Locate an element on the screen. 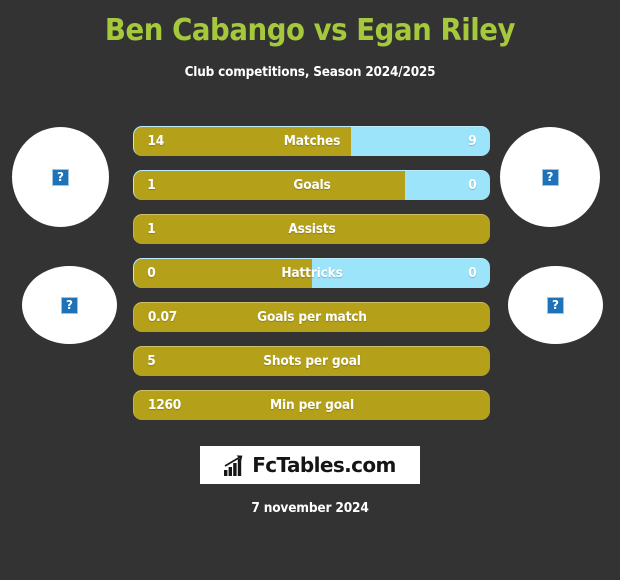 The image size is (620, 580). page-subtitle: Club competitions, Season 2024/2025 is located at coordinates (310, 72).